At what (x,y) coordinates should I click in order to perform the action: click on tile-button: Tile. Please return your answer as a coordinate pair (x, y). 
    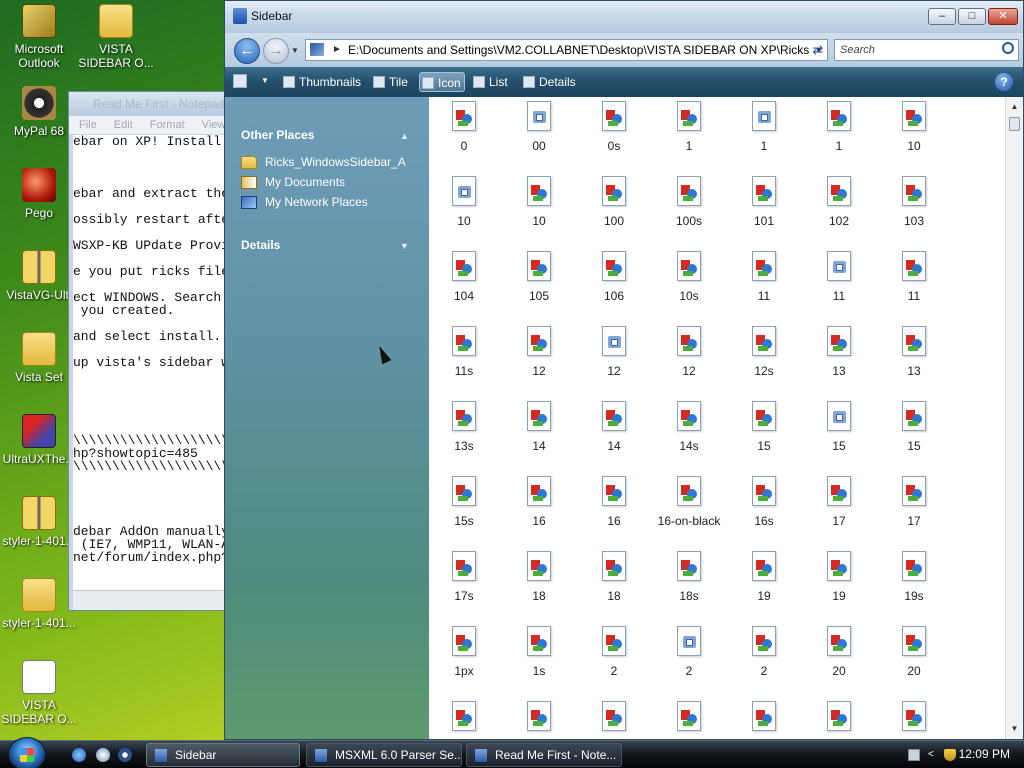
    Looking at the image, I should click on (389, 82).